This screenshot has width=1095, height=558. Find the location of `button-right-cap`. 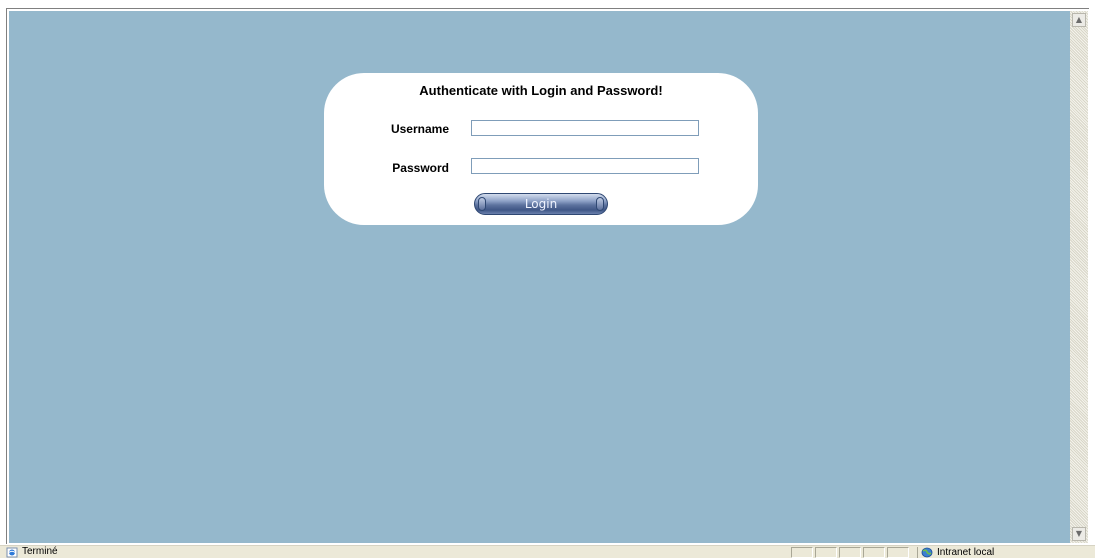

button-right-cap is located at coordinates (600, 204).